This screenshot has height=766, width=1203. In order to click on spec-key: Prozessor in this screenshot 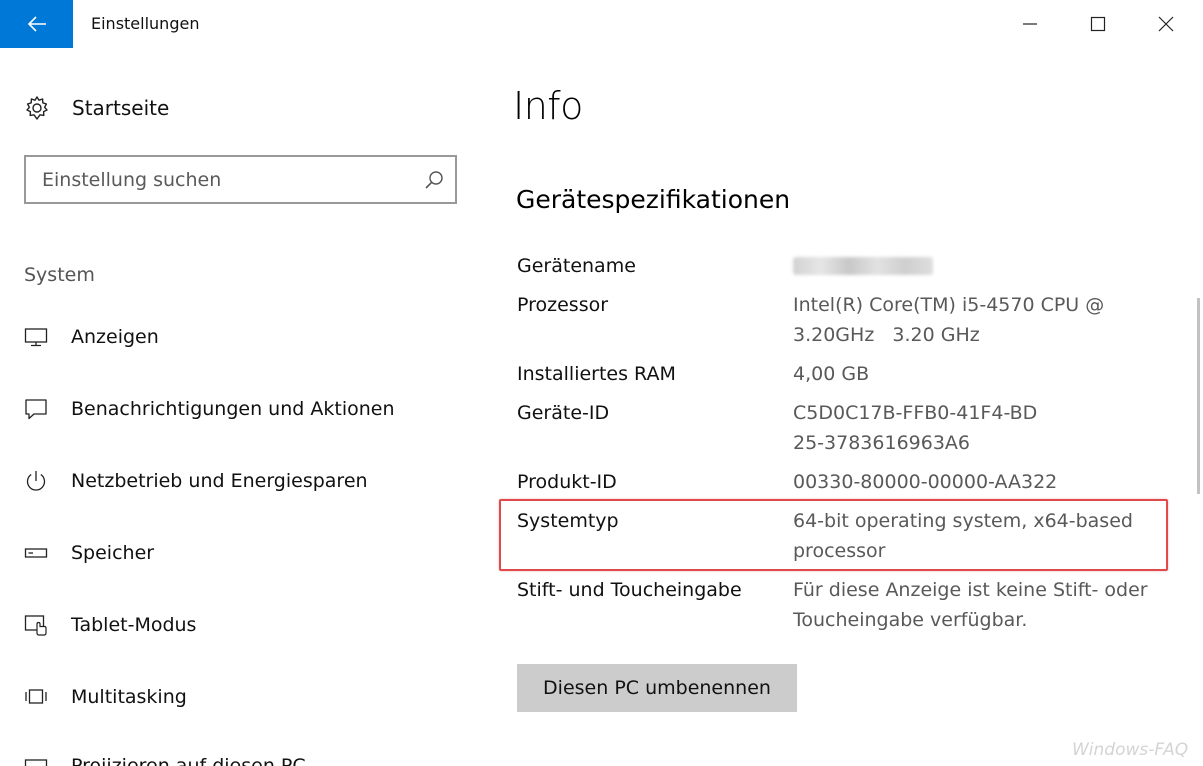, I will do `click(563, 305)`.